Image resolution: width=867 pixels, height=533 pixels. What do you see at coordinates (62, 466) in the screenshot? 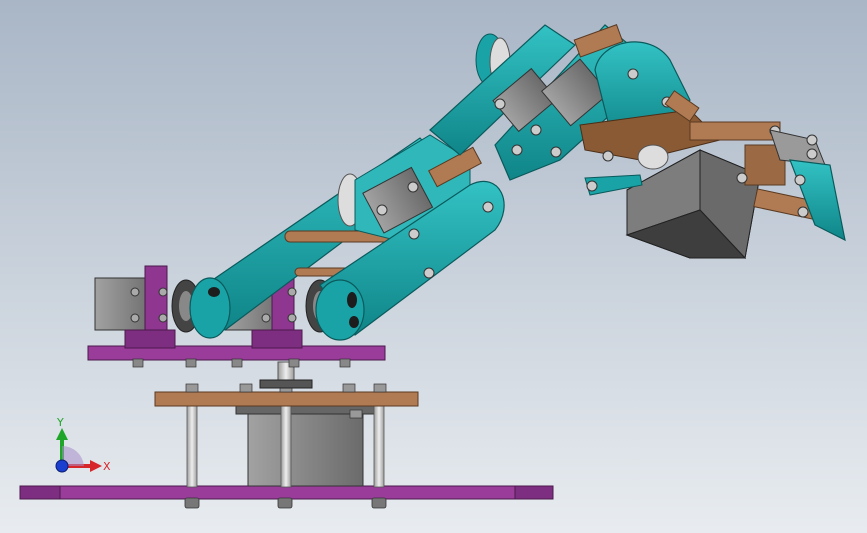
I see `z-axis-dot` at bounding box center [62, 466].